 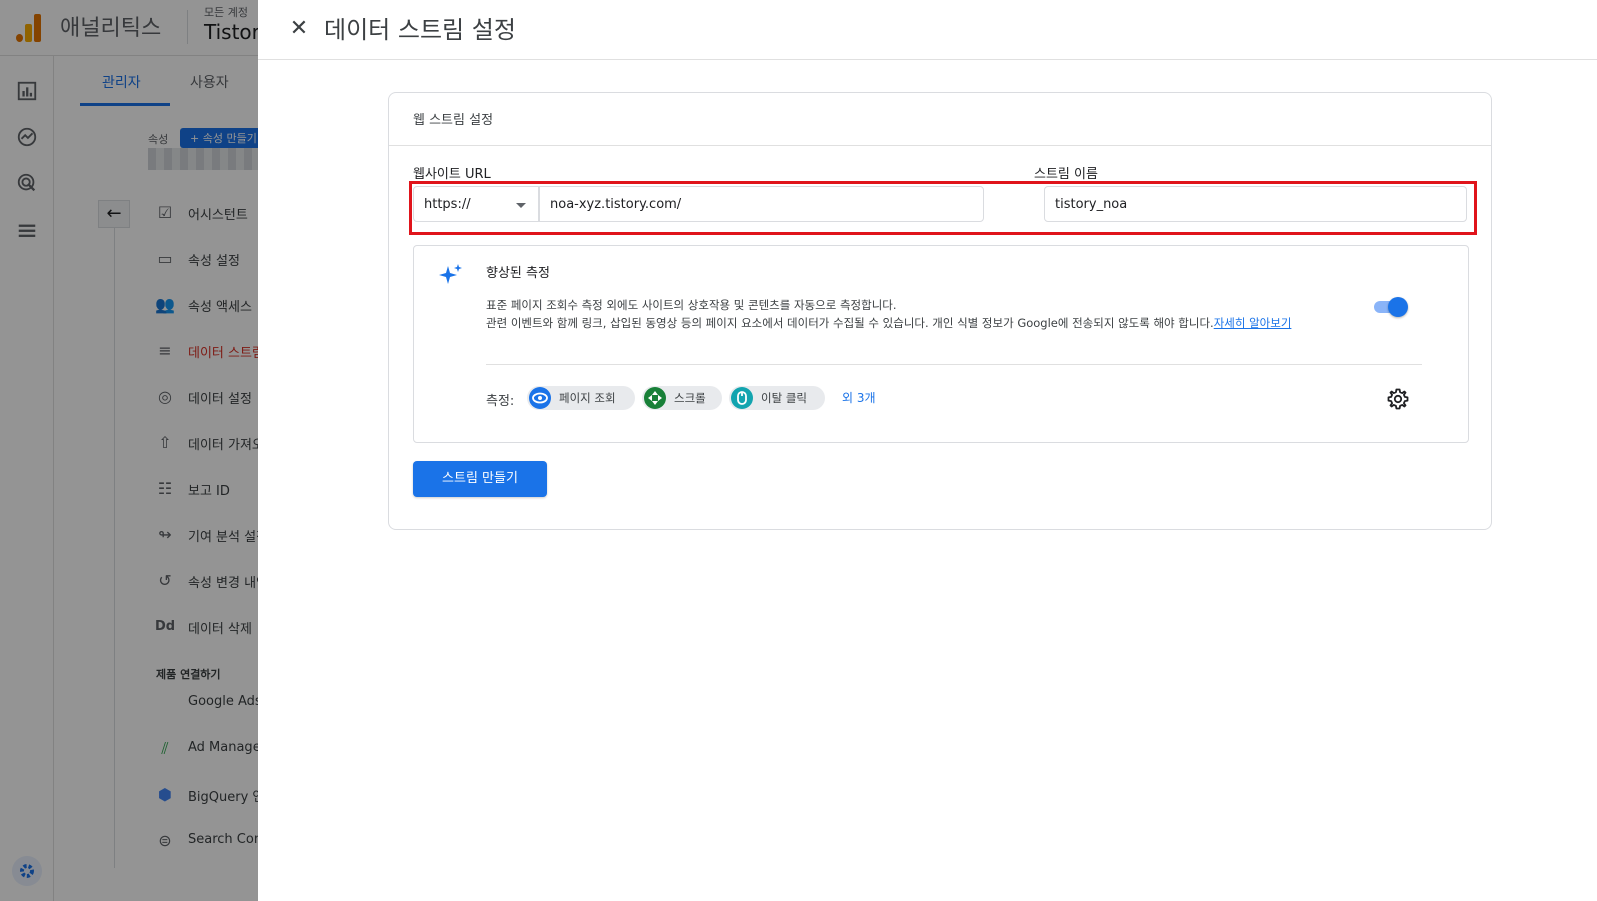 What do you see at coordinates (742, 398) in the screenshot?
I see `mouse-icon` at bounding box center [742, 398].